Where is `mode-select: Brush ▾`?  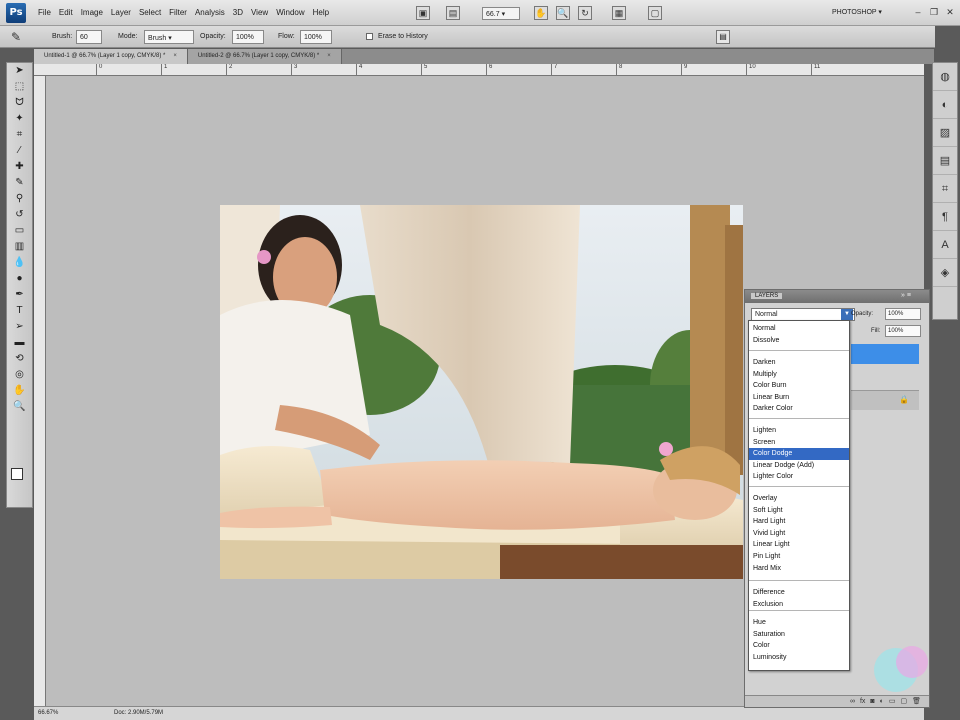 mode-select: Brush ▾ is located at coordinates (169, 37).